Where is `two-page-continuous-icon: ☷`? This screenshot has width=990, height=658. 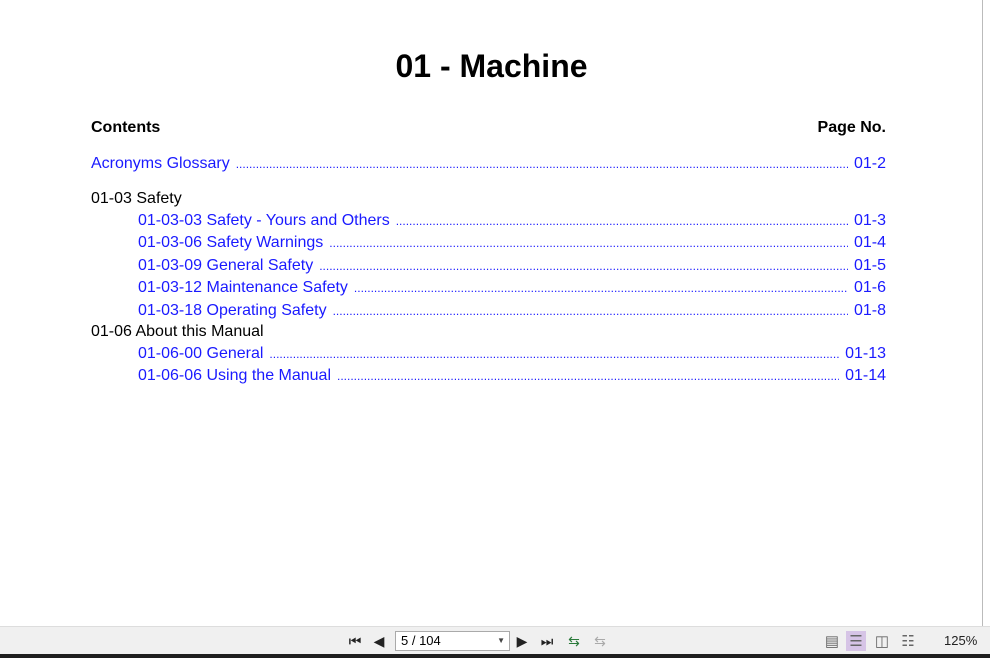 two-page-continuous-icon: ☷ is located at coordinates (908, 641).